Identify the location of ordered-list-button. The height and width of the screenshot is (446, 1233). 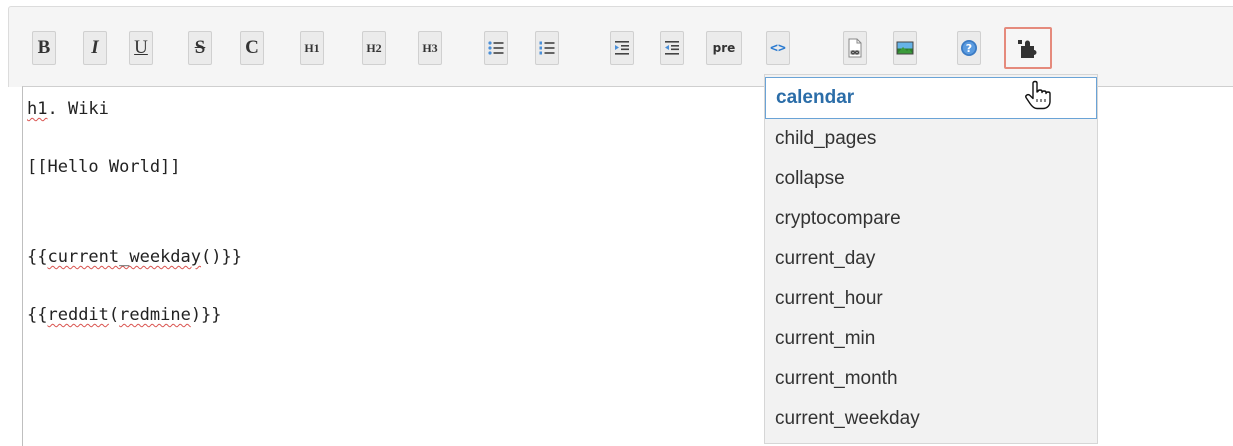
(547, 48).